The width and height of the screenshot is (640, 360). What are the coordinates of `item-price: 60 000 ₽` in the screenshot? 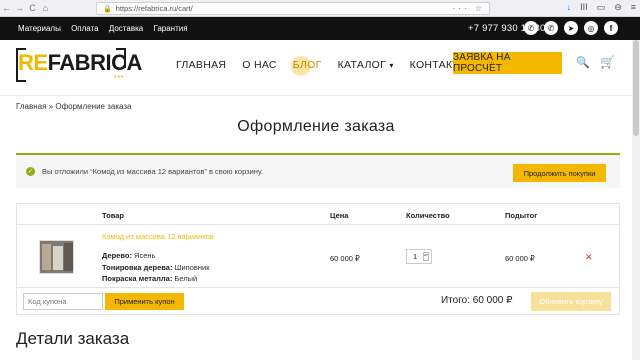 It's located at (345, 258).